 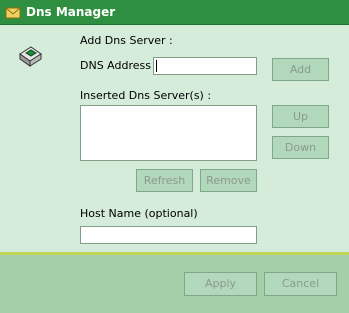 I want to click on remove-button: Remove, so click(x=228, y=180).